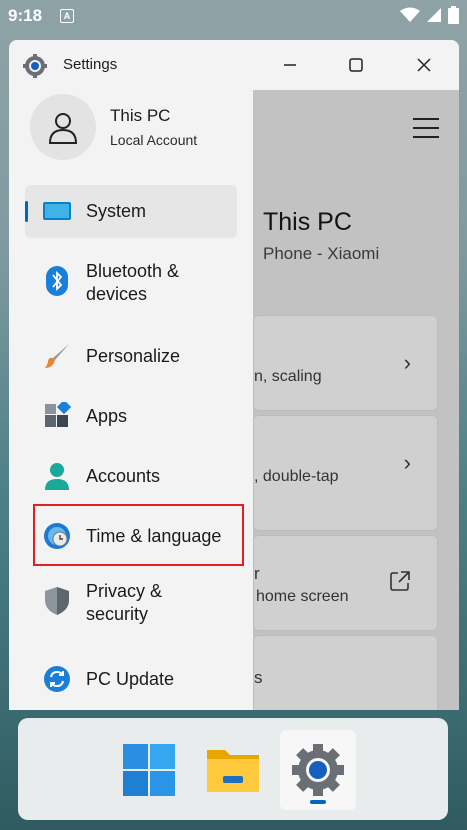  Describe the element at coordinates (140, 115) in the screenshot. I see `profile-name: This PC` at that location.